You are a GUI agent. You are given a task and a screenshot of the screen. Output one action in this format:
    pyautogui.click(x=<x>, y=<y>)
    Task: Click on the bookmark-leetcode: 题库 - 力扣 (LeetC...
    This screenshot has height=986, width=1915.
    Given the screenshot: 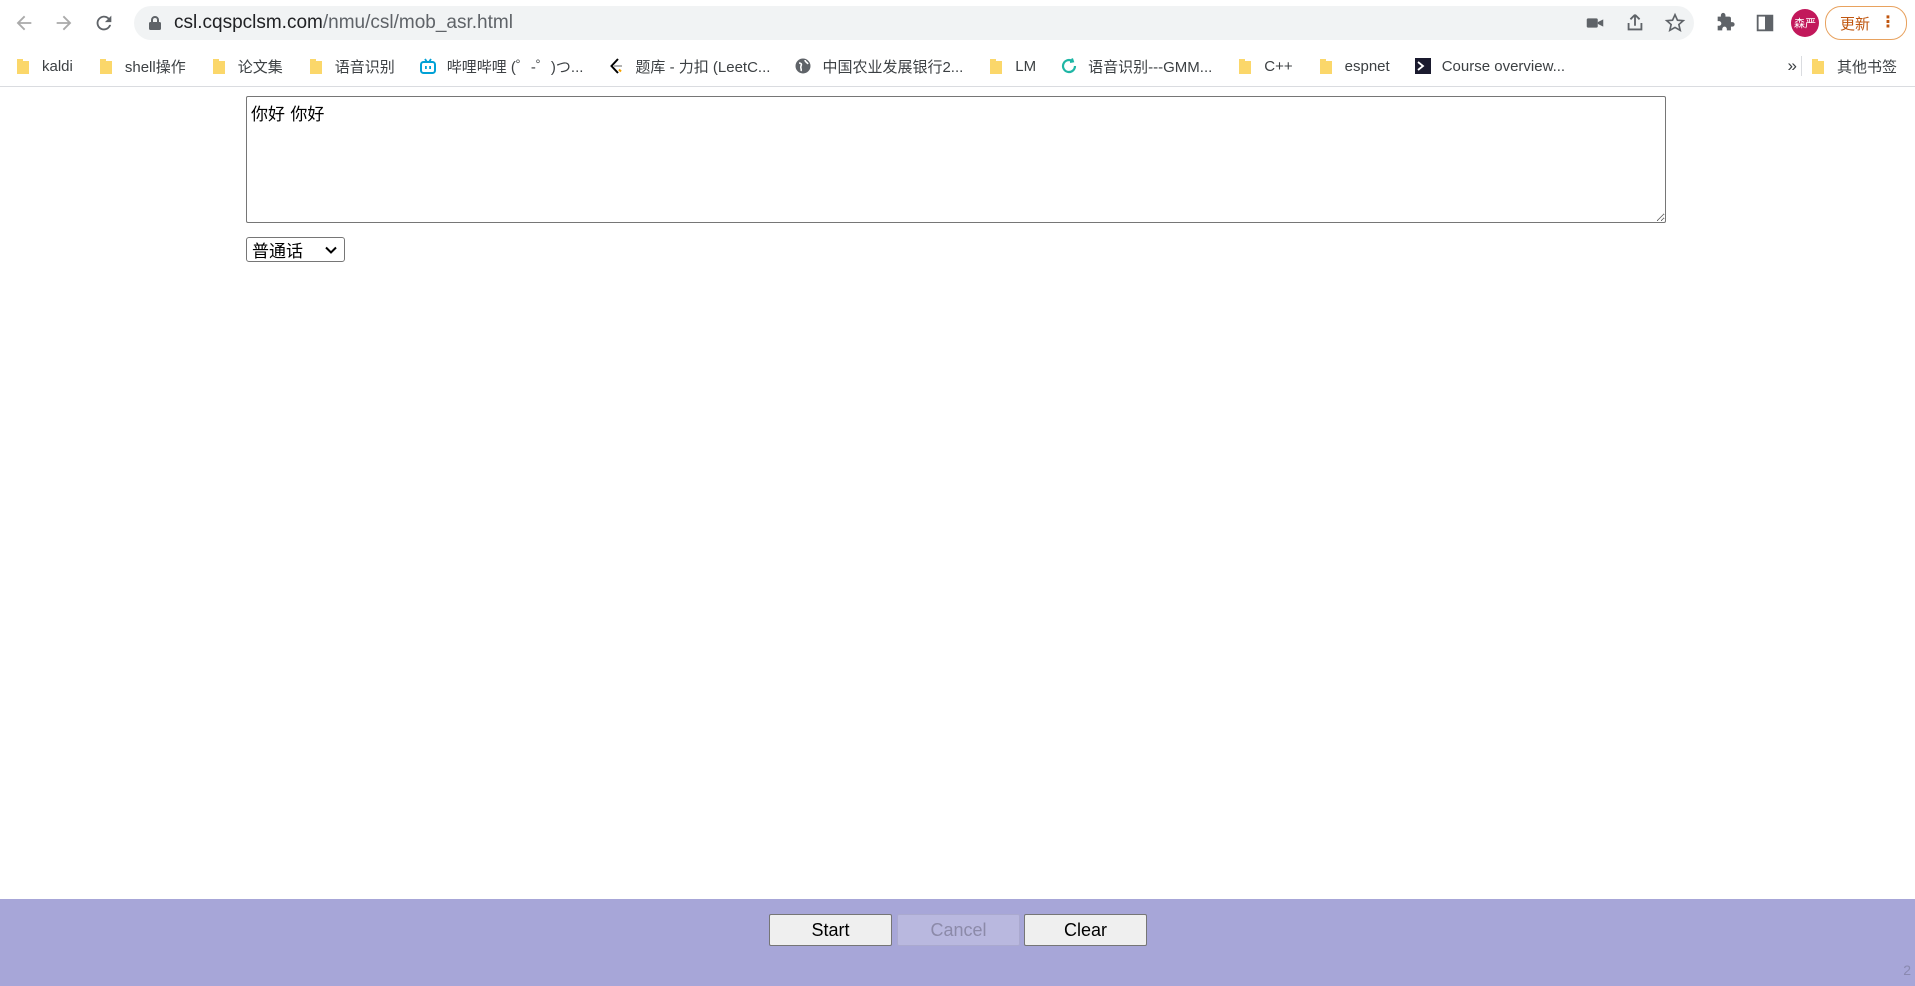 What is the action you would take?
    pyautogui.click(x=686, y=66)
    